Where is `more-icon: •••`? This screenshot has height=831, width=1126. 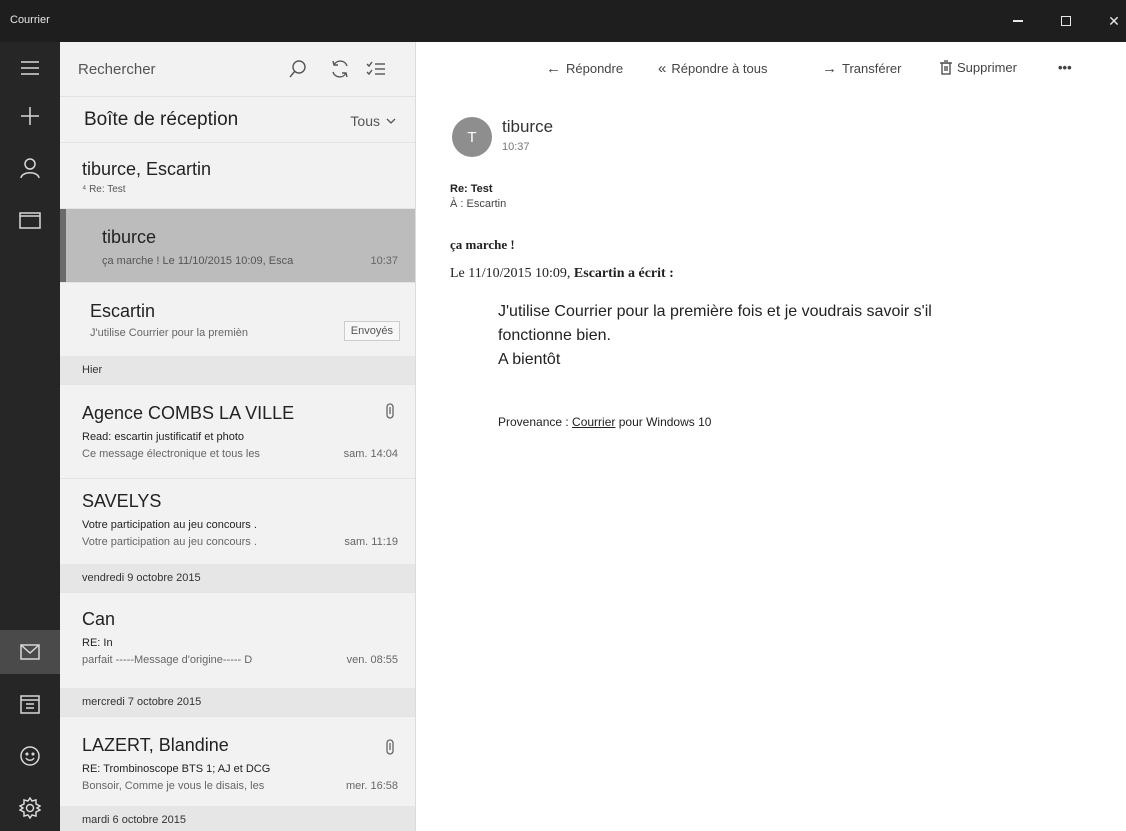 more-icon: ••• is located at coordinates (1065, 67).